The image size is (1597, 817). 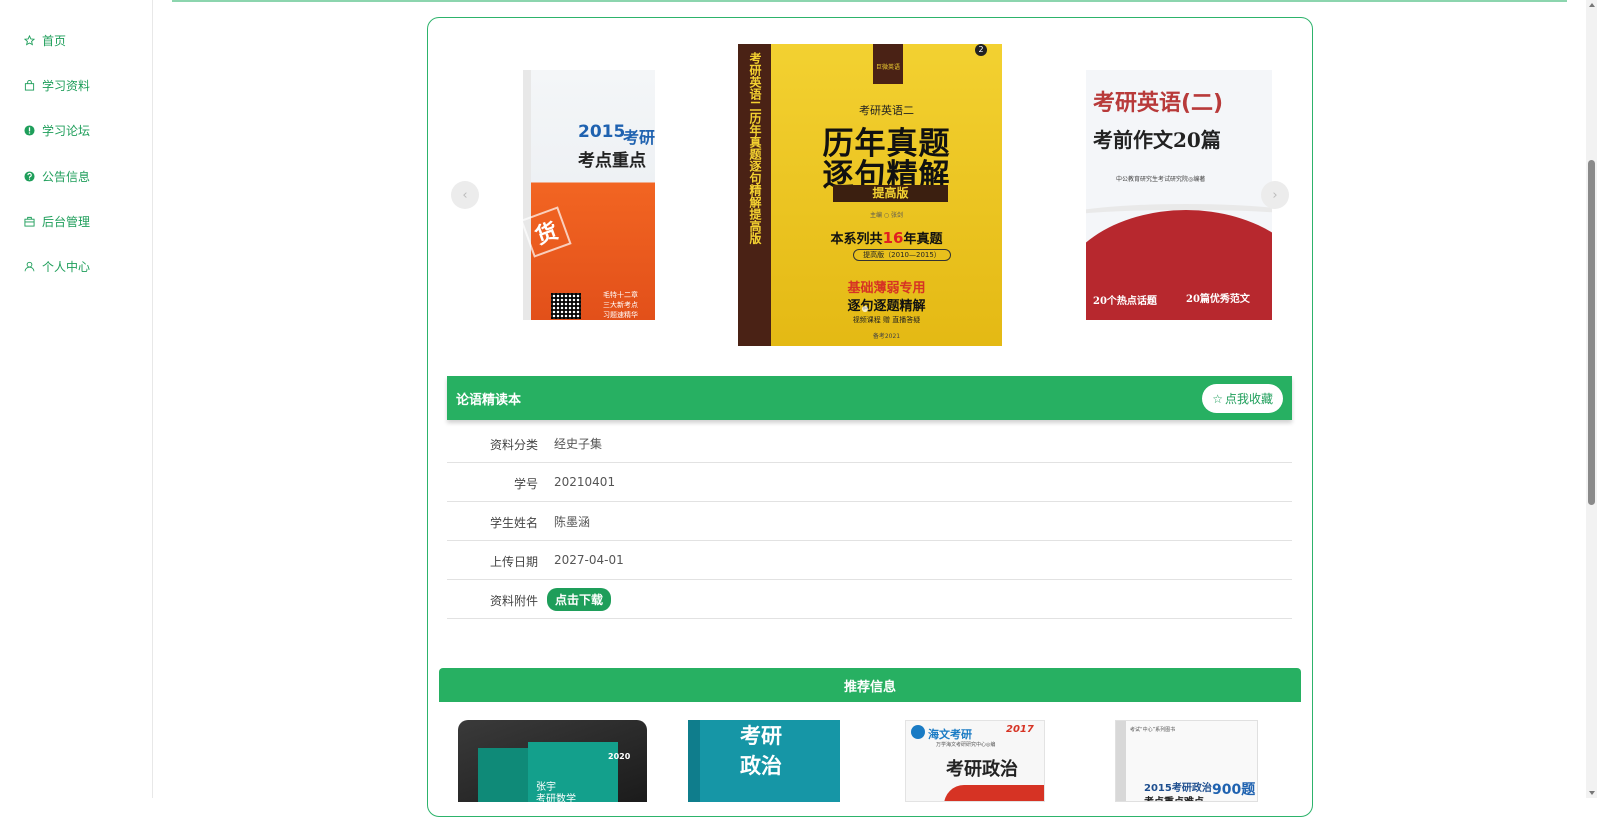 What do you see at coordinates (525, 484) in the screenshot?
I see `field-label: 学号` at bounding box center [525, 484].